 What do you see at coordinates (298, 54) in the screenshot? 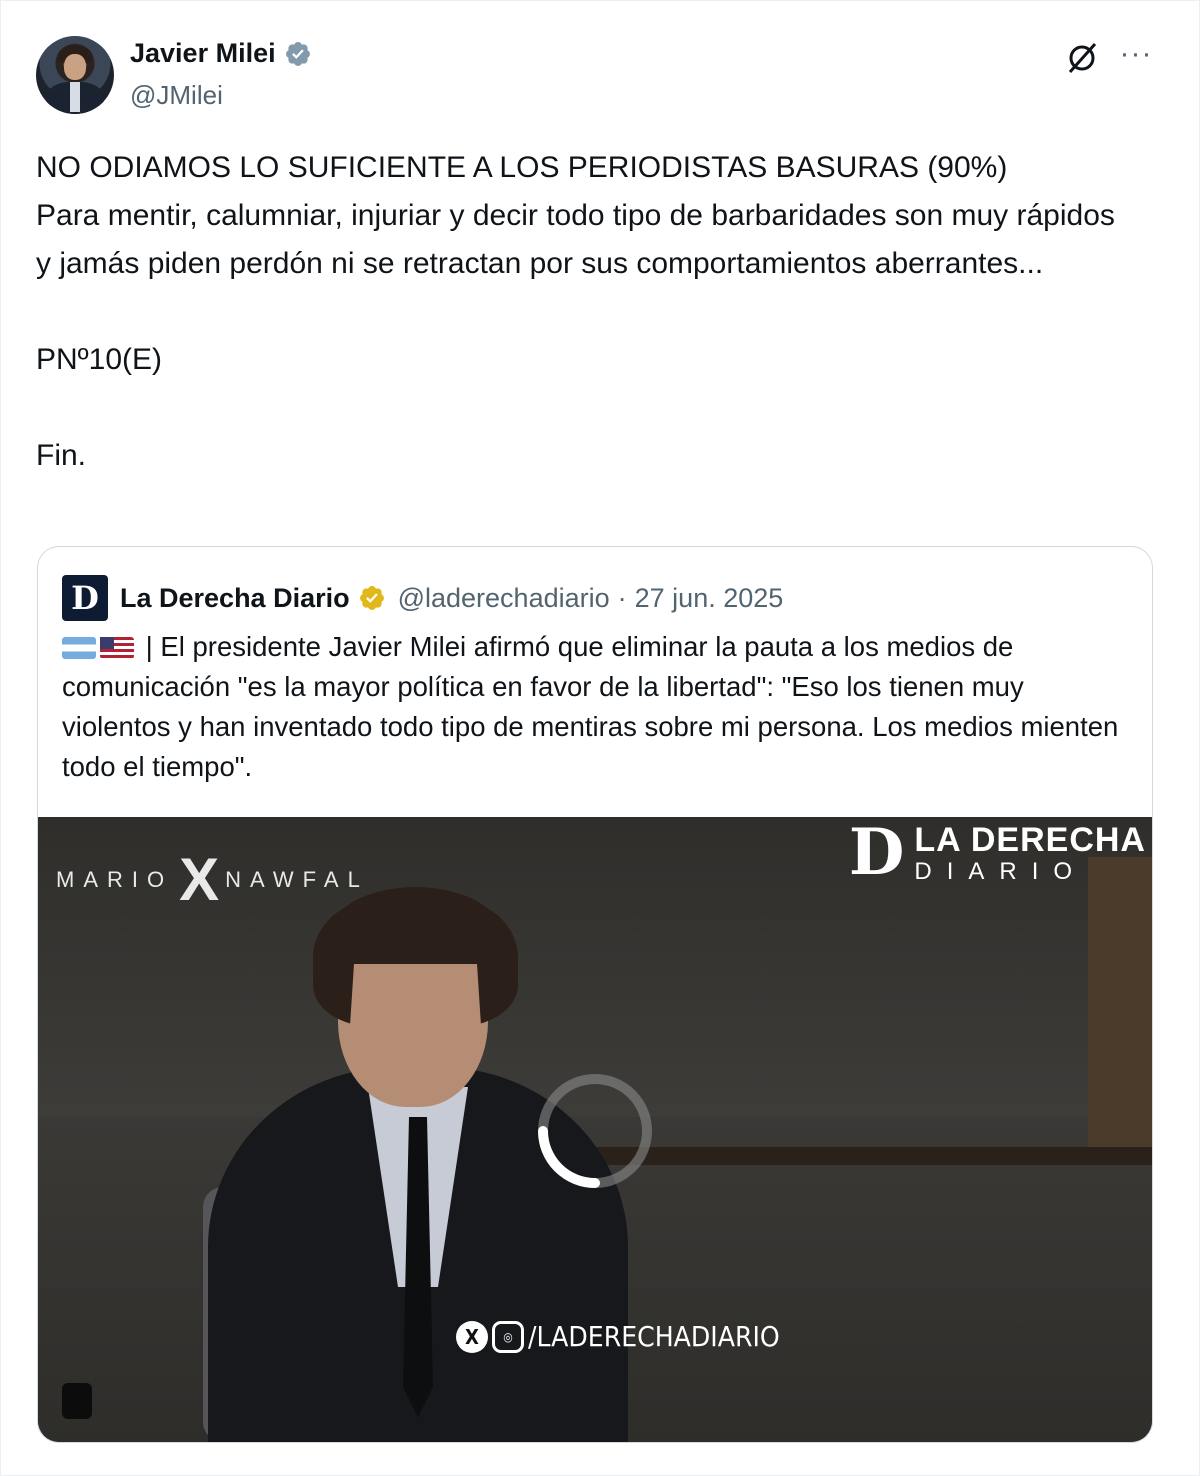
I see `verified-badge-icon` at bounding box center [298, 54].